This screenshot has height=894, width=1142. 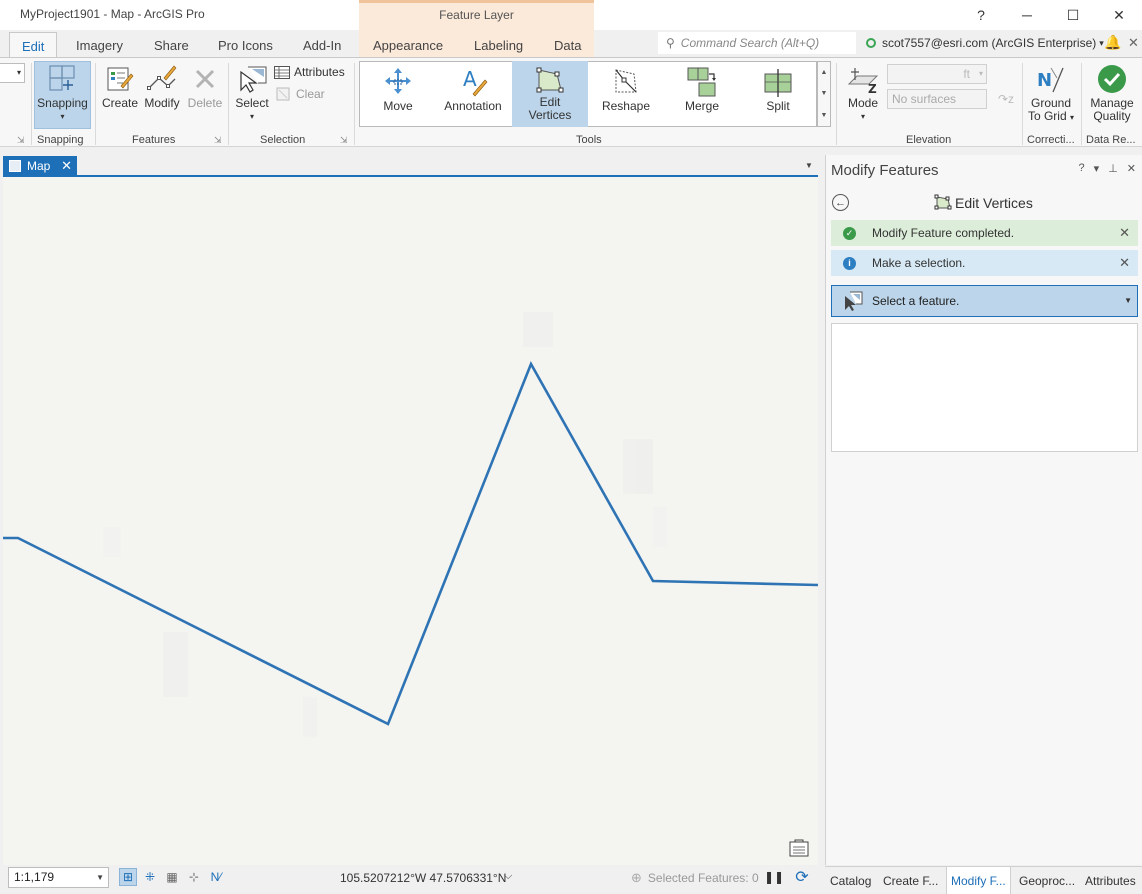 What do you see at coordinates (216, 877) in the screenshot?
I see `ground-to-grid-status-icon: N⁄` at bounding box center [216, 877].